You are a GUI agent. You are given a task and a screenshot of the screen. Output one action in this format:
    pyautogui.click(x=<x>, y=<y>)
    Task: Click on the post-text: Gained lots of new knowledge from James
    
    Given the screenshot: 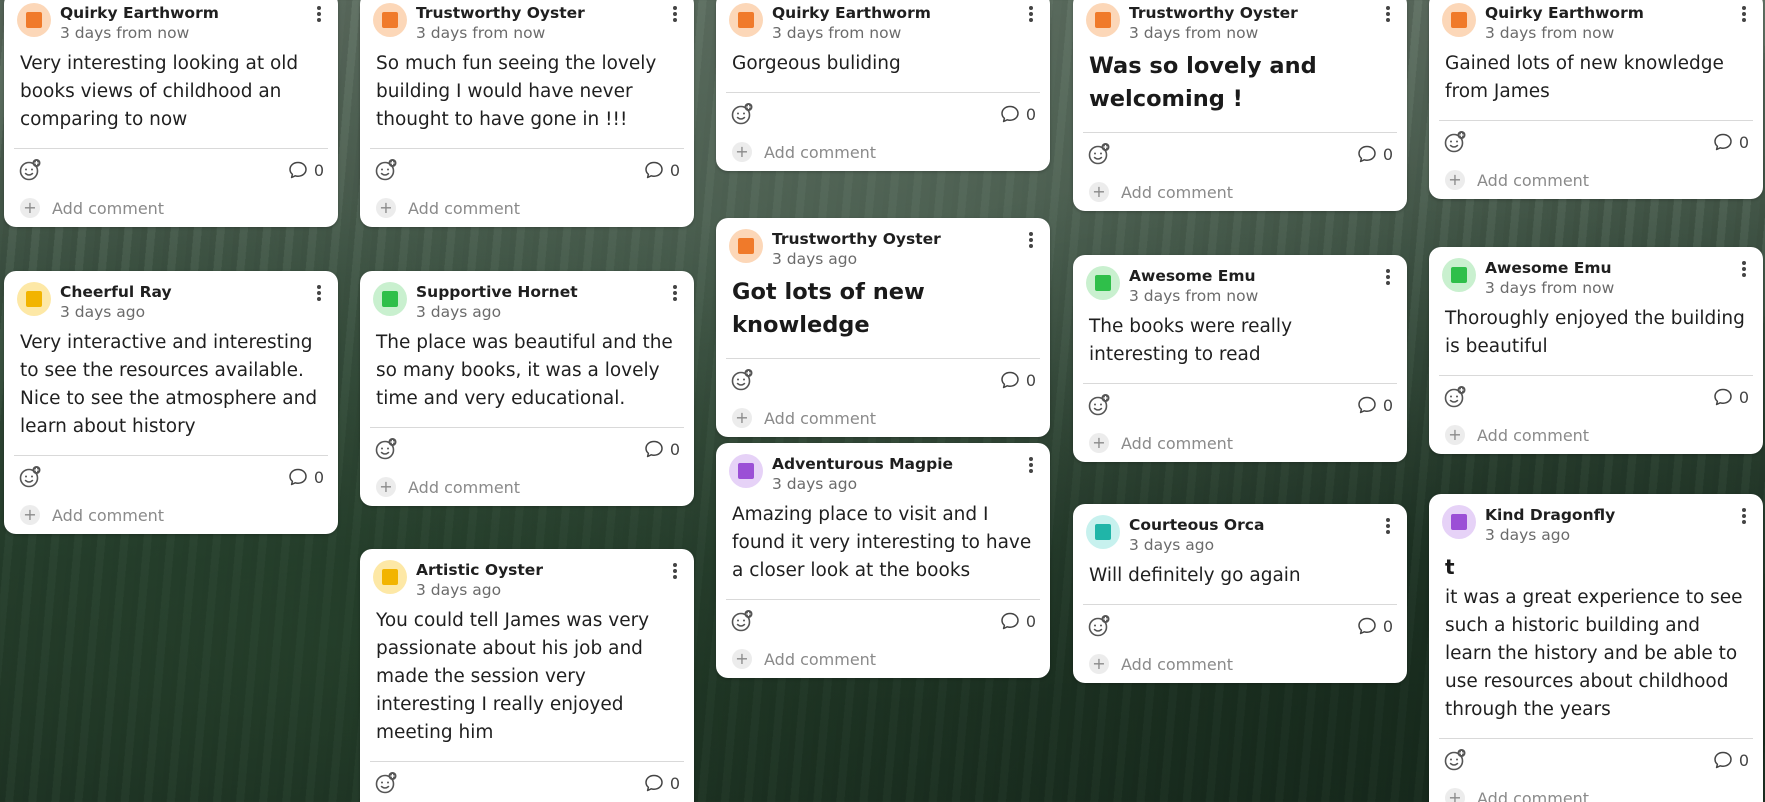 What is the action you would take?
    pyautogui.click(x=1584, y=77)
    